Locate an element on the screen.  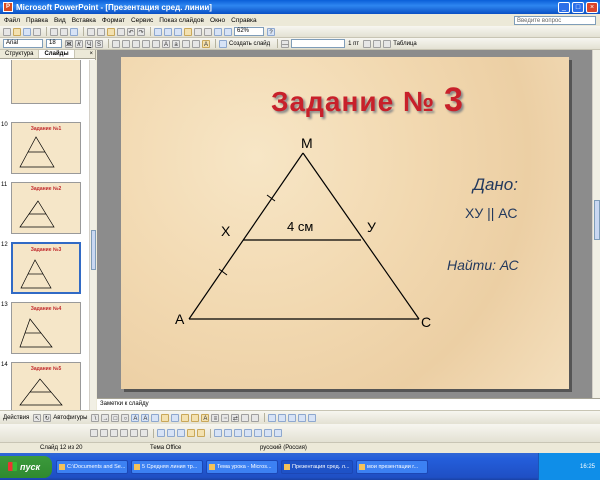
border-color-icon is located at coordinates (248, 433).